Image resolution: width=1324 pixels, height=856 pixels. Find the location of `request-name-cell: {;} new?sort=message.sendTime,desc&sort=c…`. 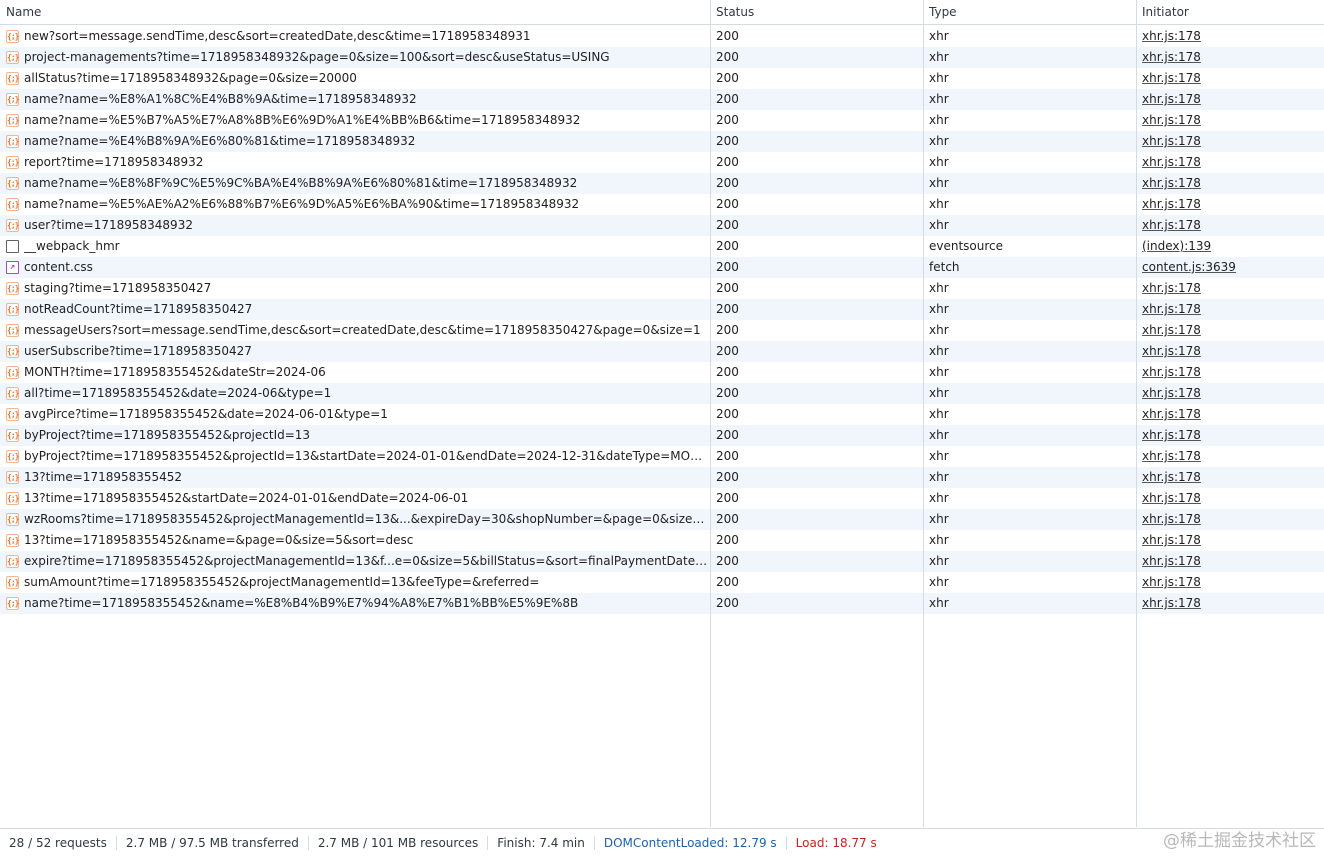

request-name-cell: {;} new?sort=message.sendTime,desc&sort=c… is located at coordinates (357, 36).